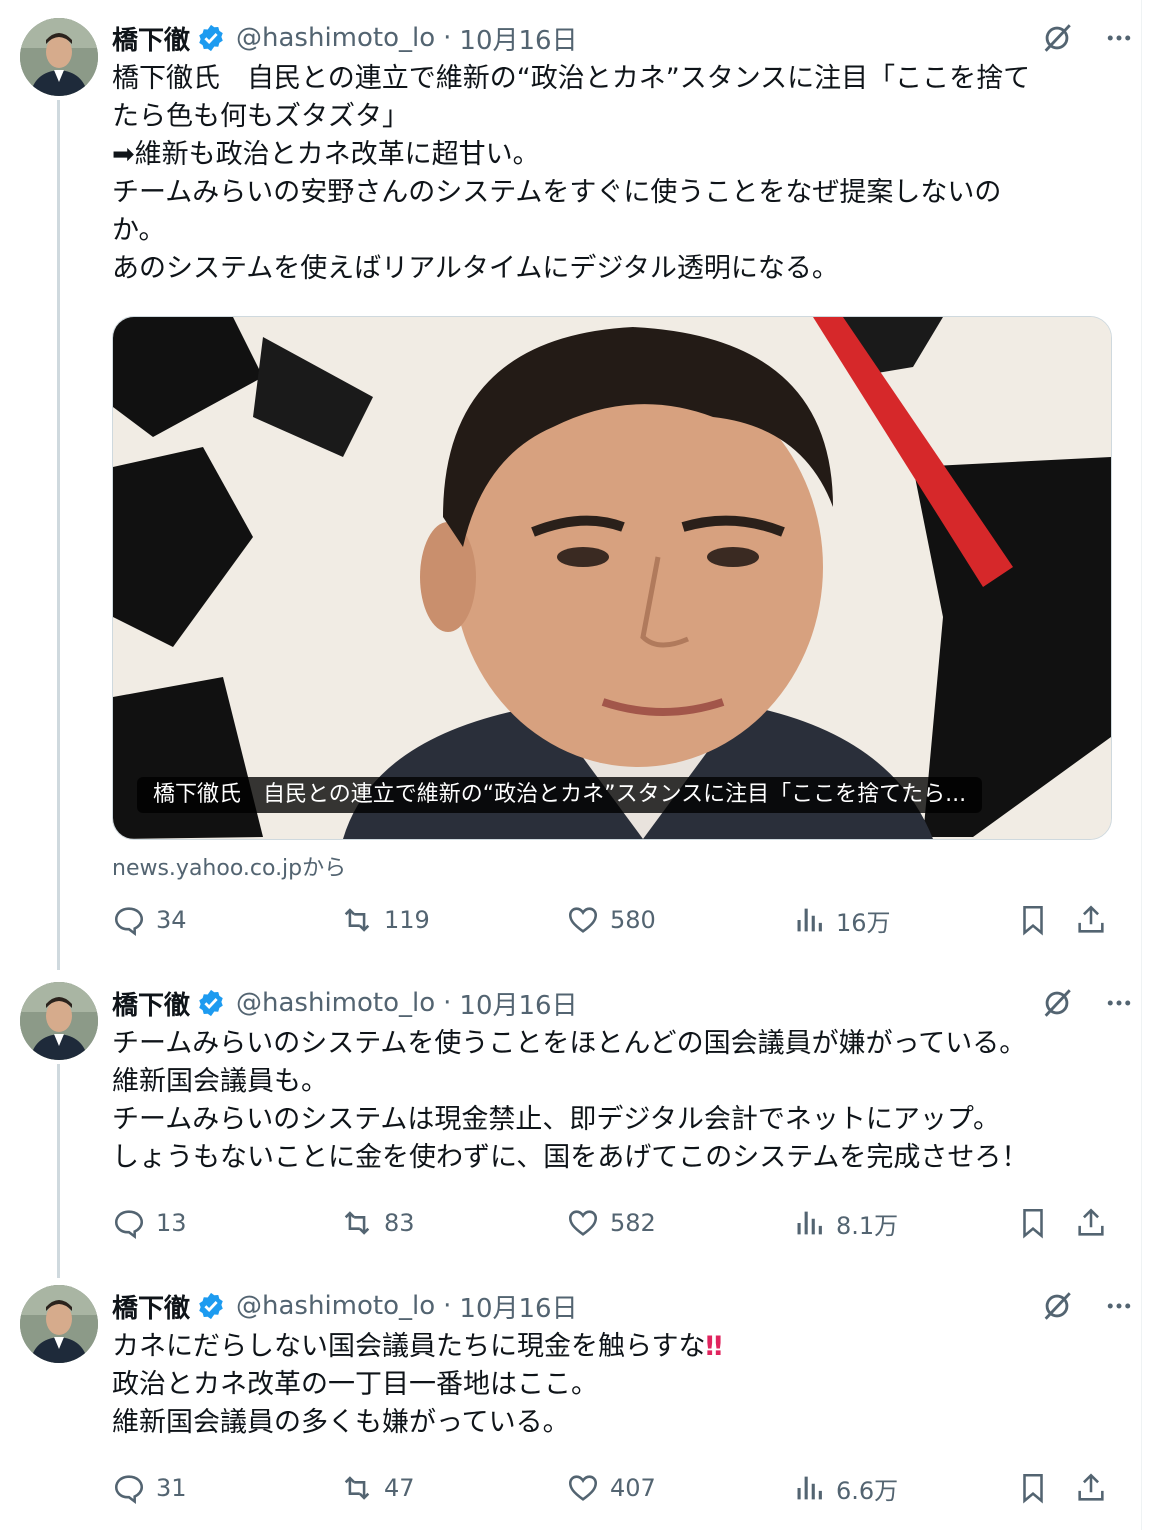  Describe the element at coordinates (171, 920) in the screenshot. I see `reply-count: 34` at that location.